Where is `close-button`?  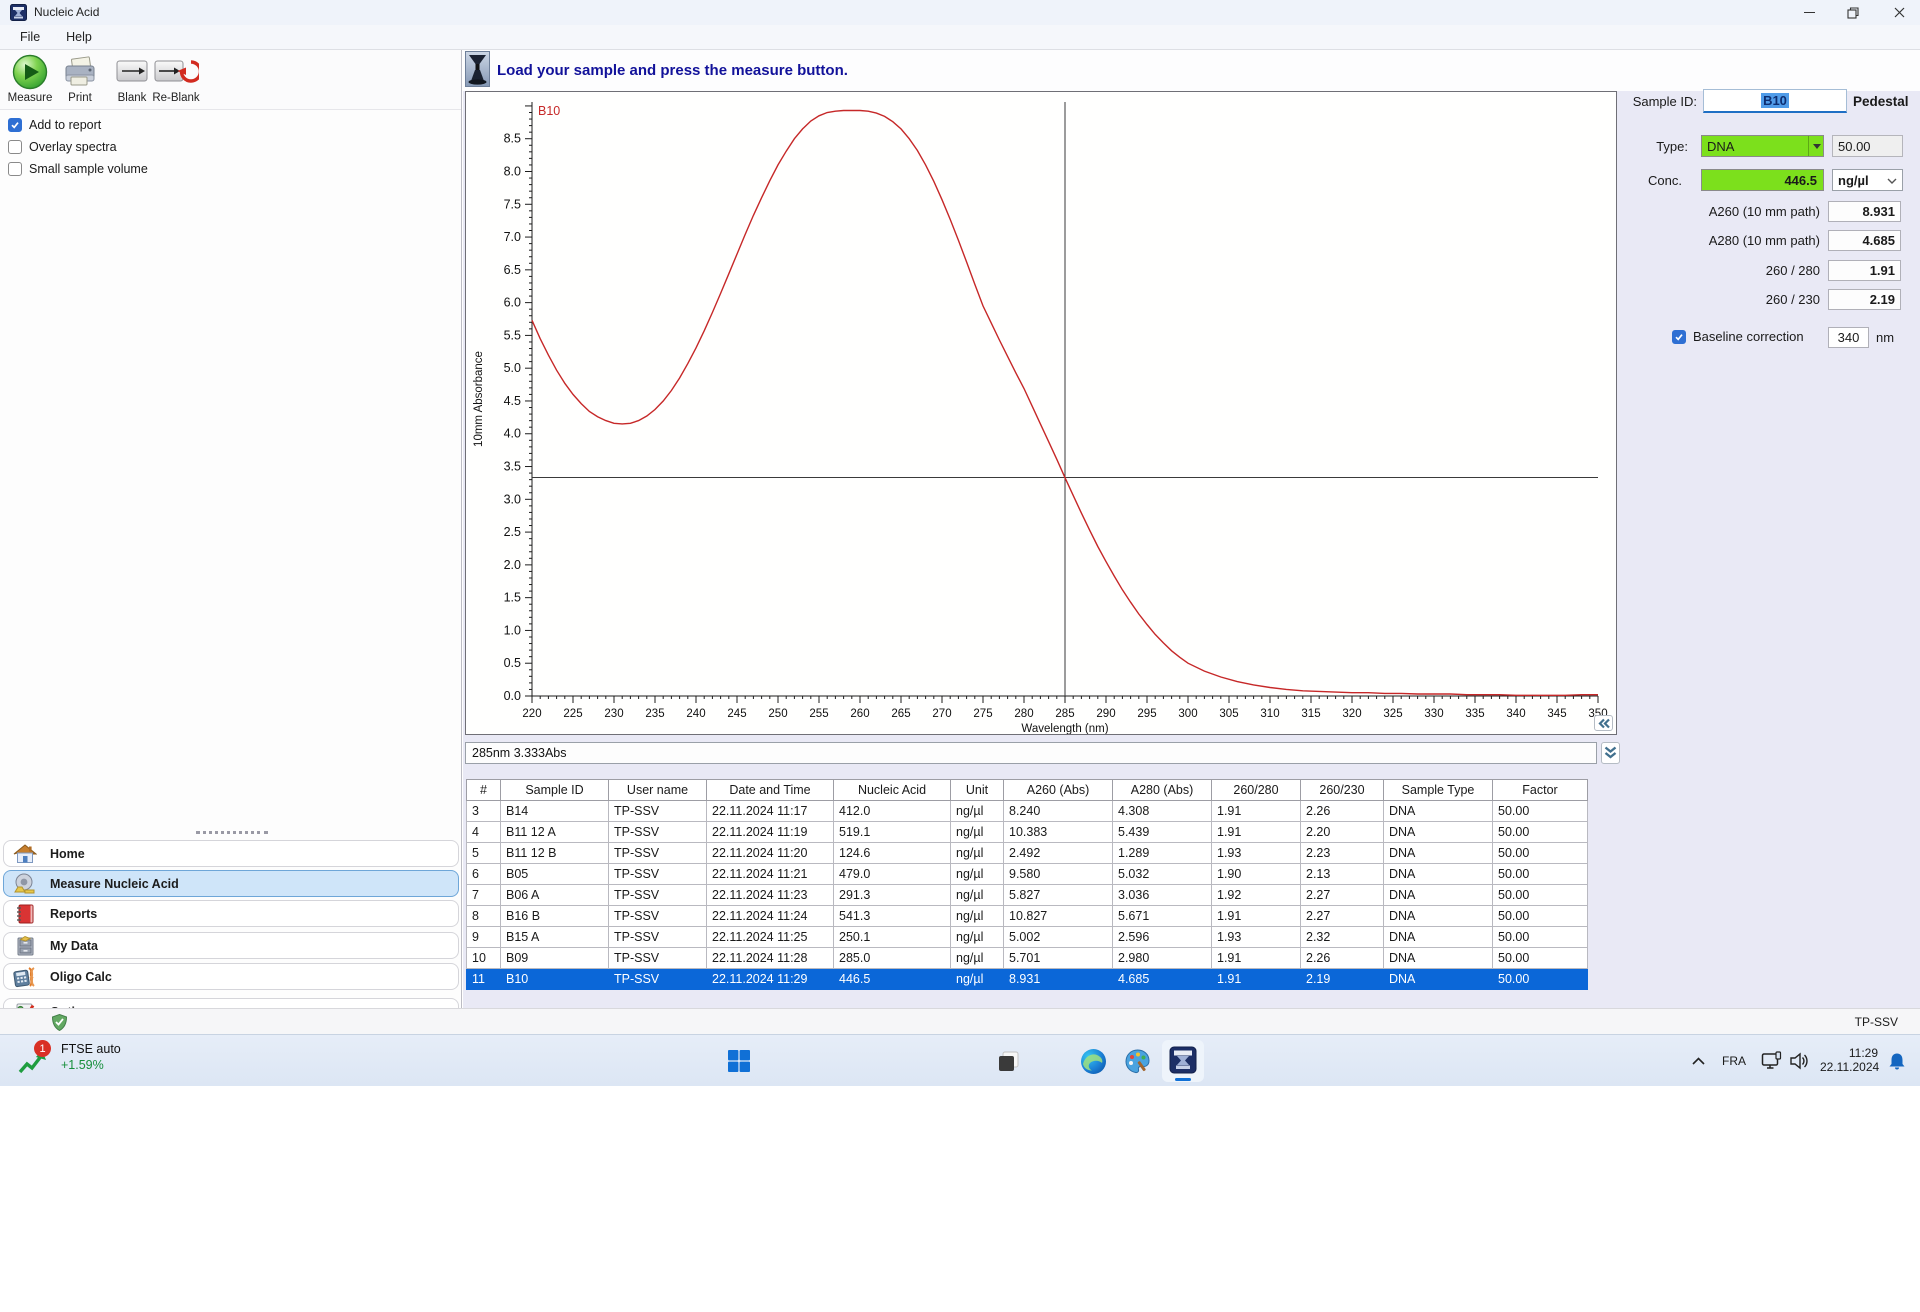
close-button is located at coordinates (1898, 12).